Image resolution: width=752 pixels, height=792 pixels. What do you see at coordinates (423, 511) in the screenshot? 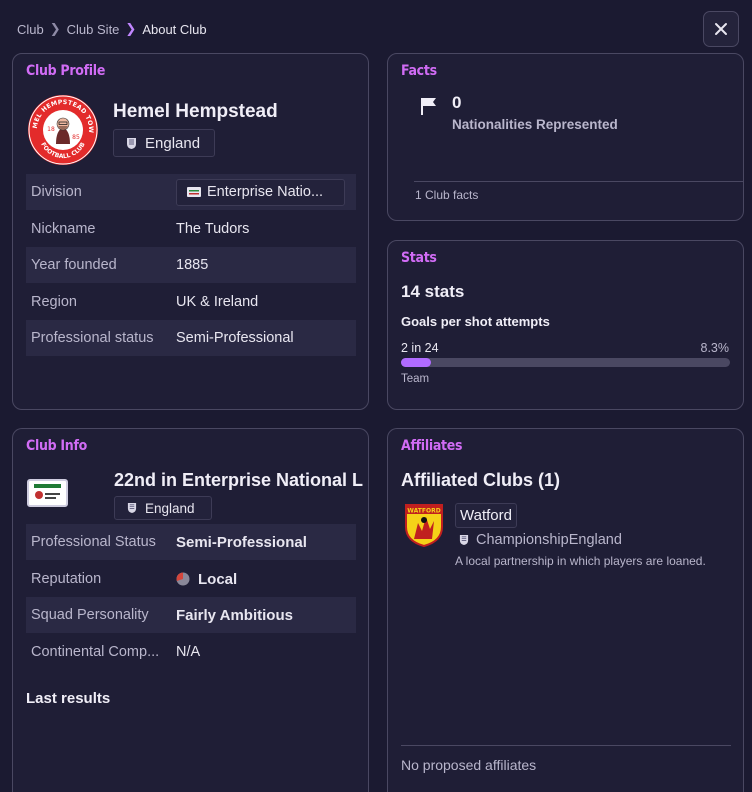
I see `svg-text: WATFORD` at bounding box center [423, 511].